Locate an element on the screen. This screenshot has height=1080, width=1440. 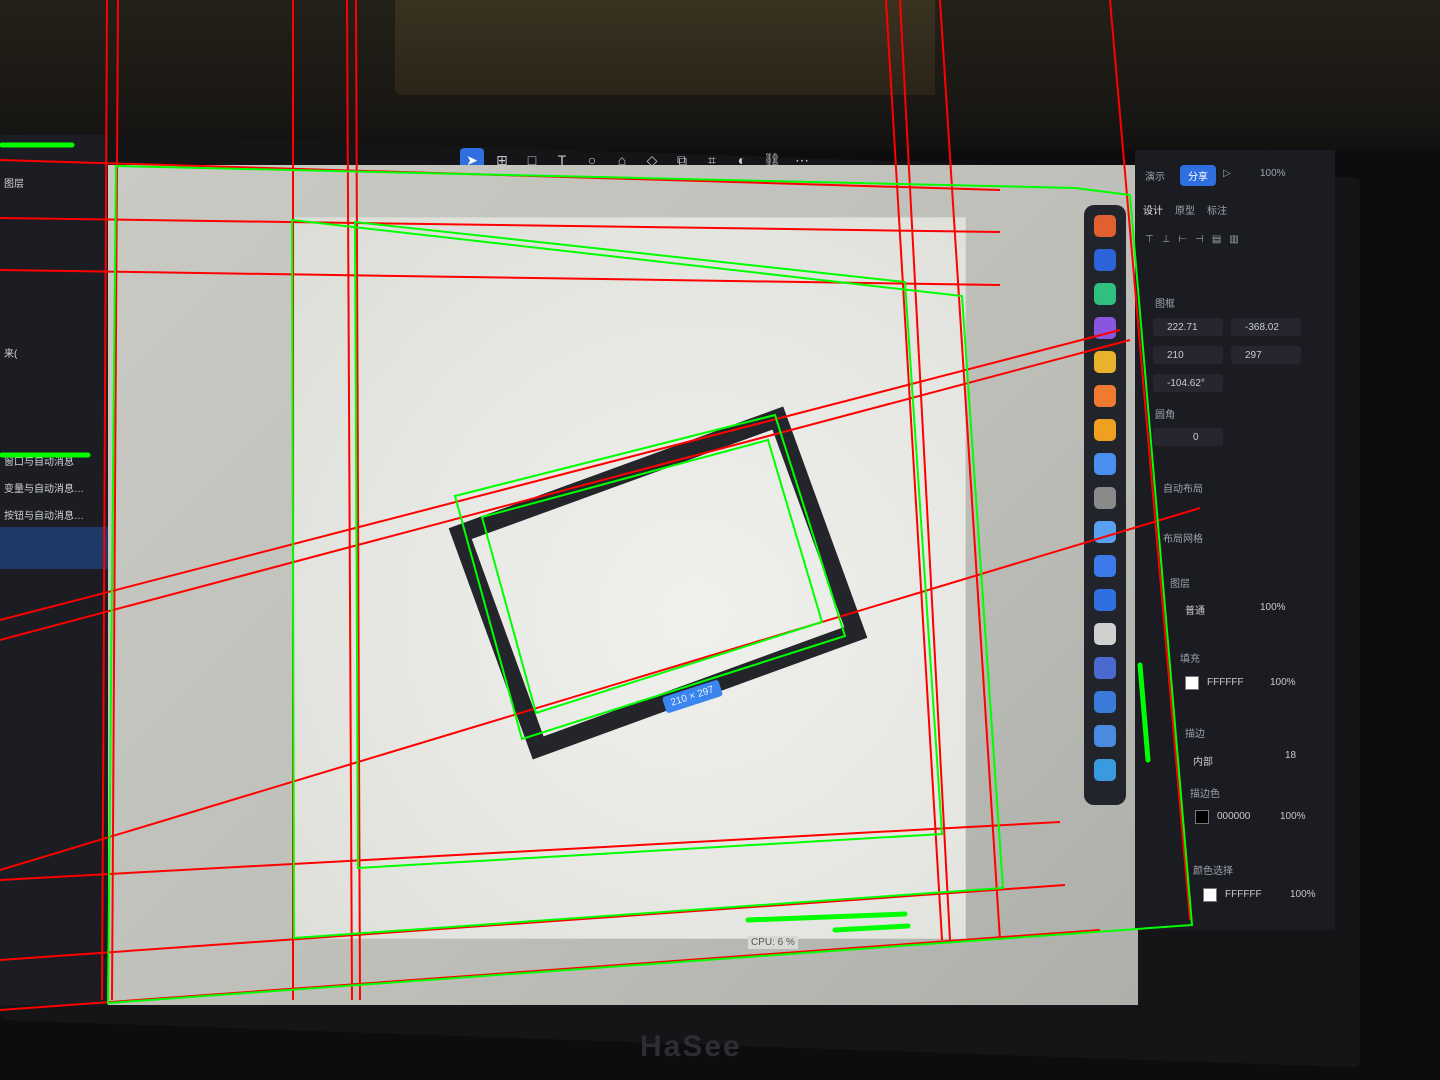
green-outline-shape-outer is located at coordinates (650, 577).